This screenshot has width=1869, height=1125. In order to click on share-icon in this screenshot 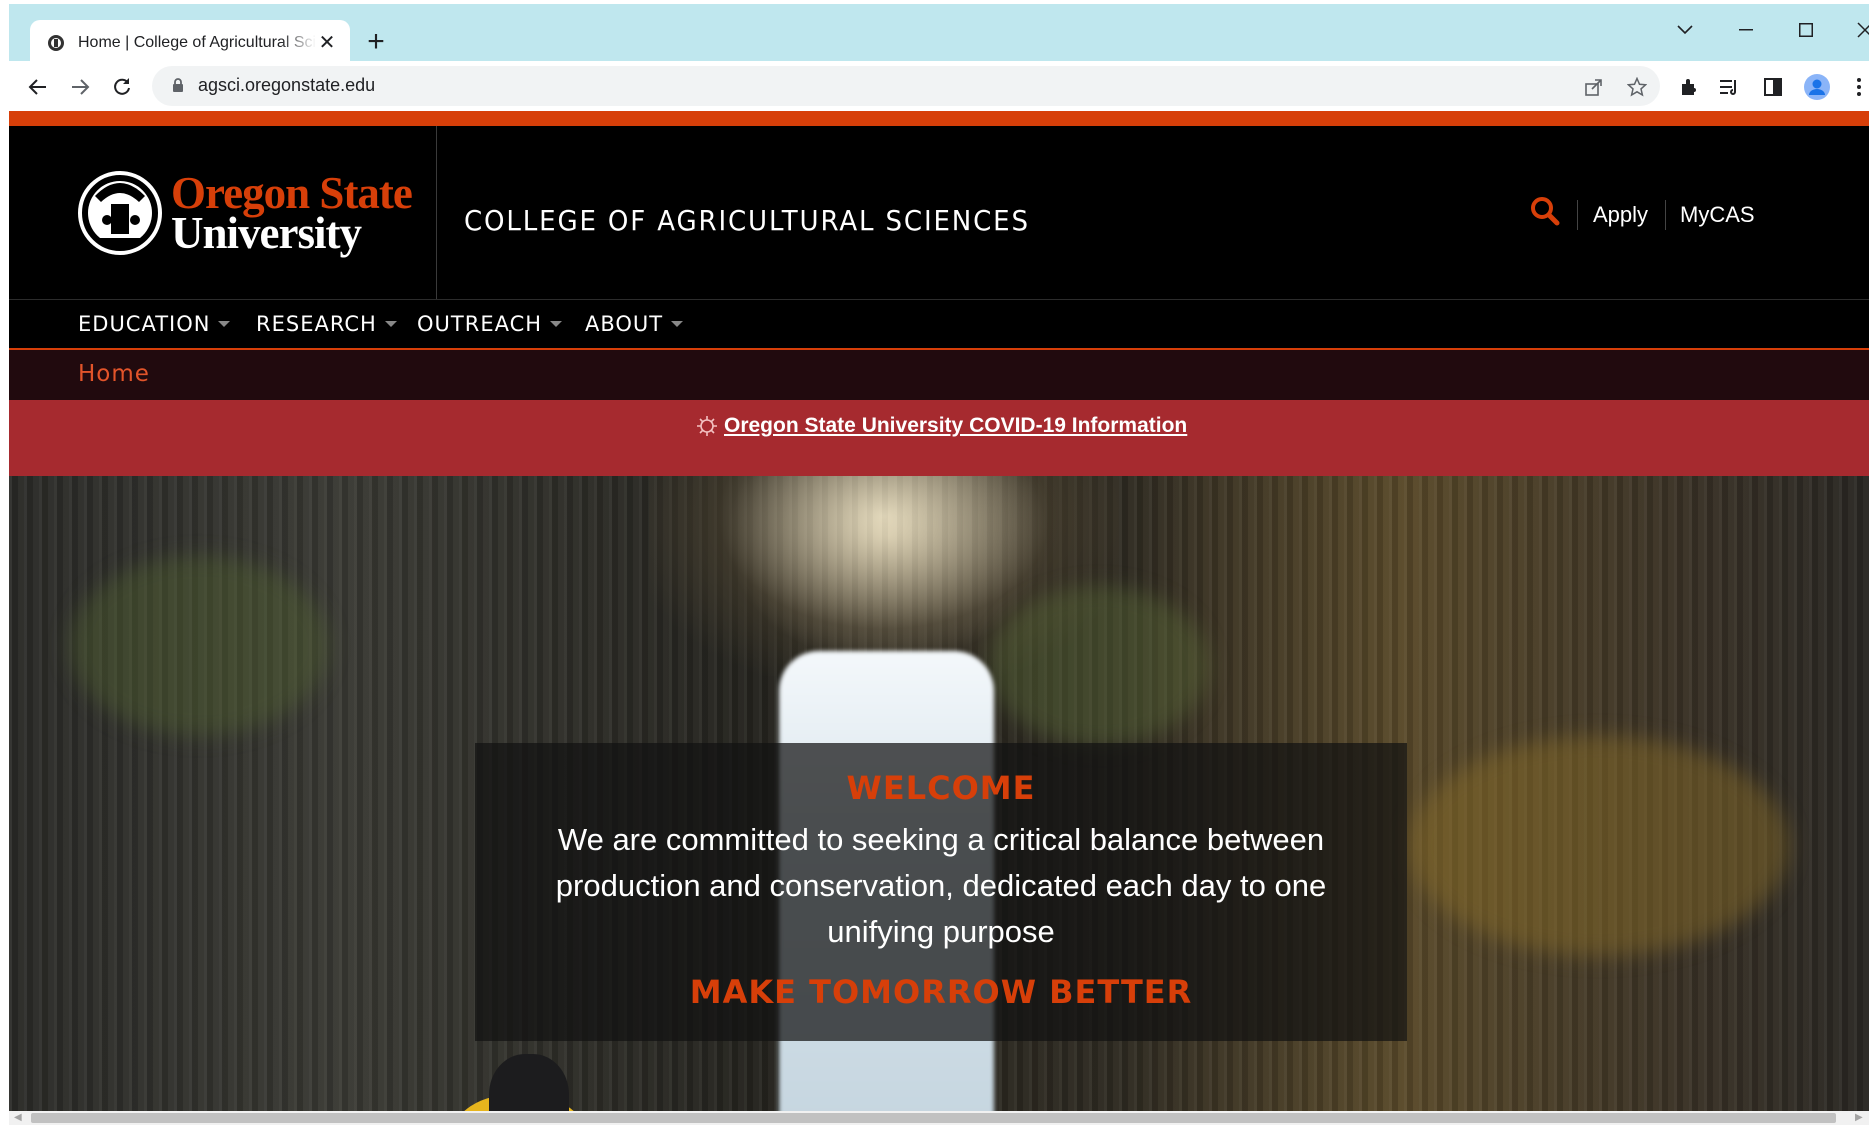, I will do `click(1594, 87)`.